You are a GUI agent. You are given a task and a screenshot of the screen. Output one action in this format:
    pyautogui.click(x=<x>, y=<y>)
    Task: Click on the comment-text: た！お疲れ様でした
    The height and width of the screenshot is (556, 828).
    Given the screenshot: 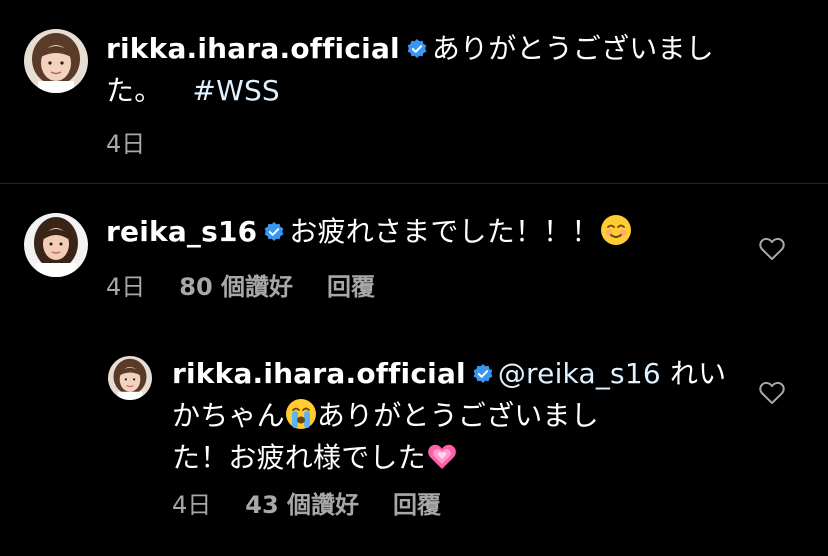 What is the action you would take?
    pyautogui.click(x=299, y=457)
    